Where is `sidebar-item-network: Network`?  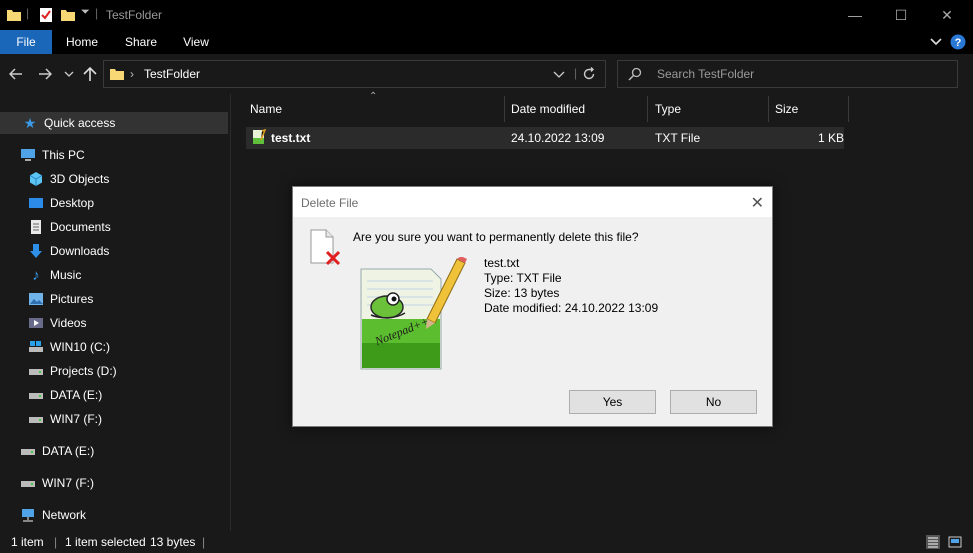
sidebar-item-network: Network is located at coordinates (53, 515).